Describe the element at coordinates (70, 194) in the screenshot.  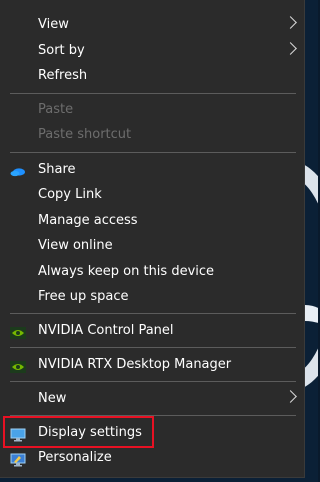
I see `menu-item-label: Copy Link` at that location.